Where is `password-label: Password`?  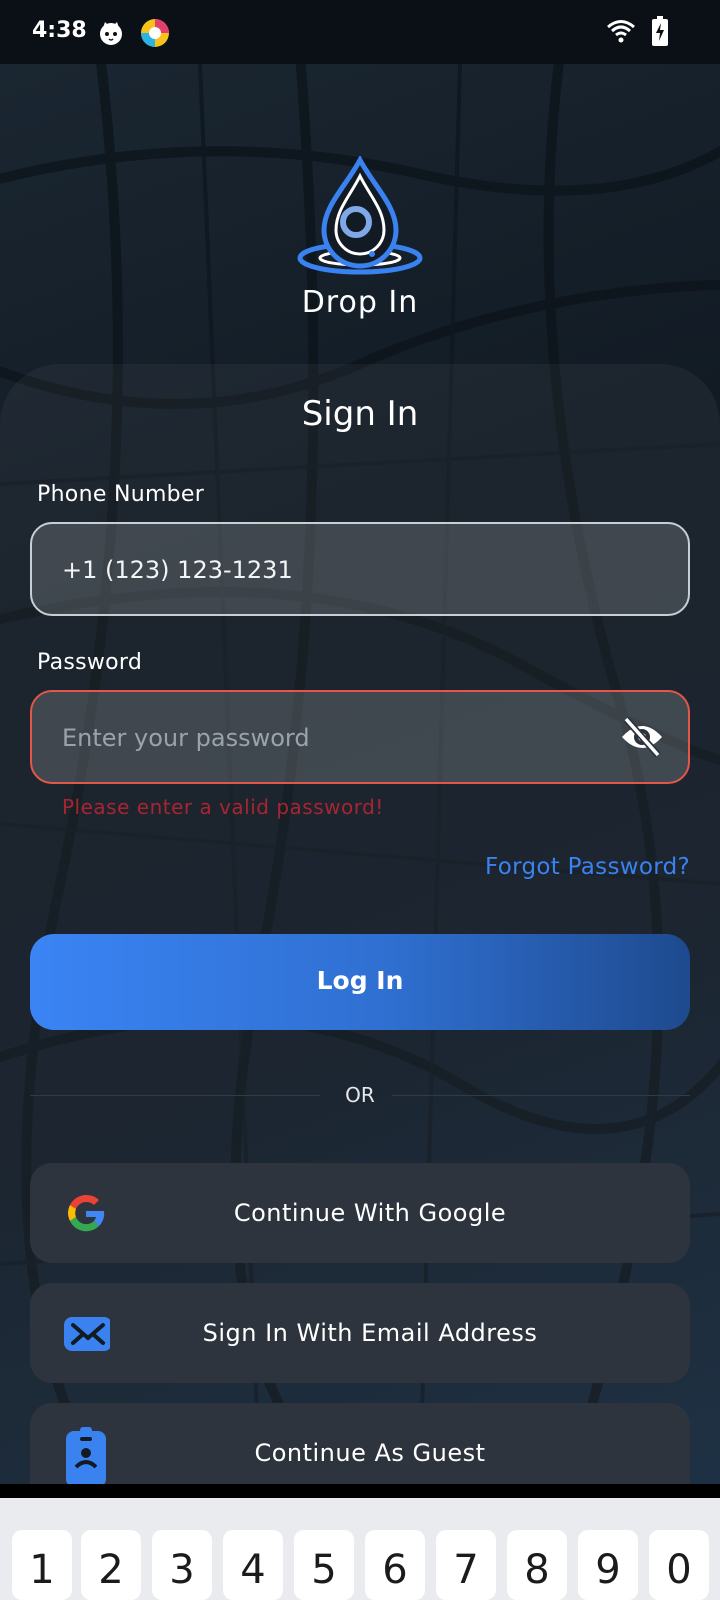 password-label: Password is located at coordinates (90, 662).